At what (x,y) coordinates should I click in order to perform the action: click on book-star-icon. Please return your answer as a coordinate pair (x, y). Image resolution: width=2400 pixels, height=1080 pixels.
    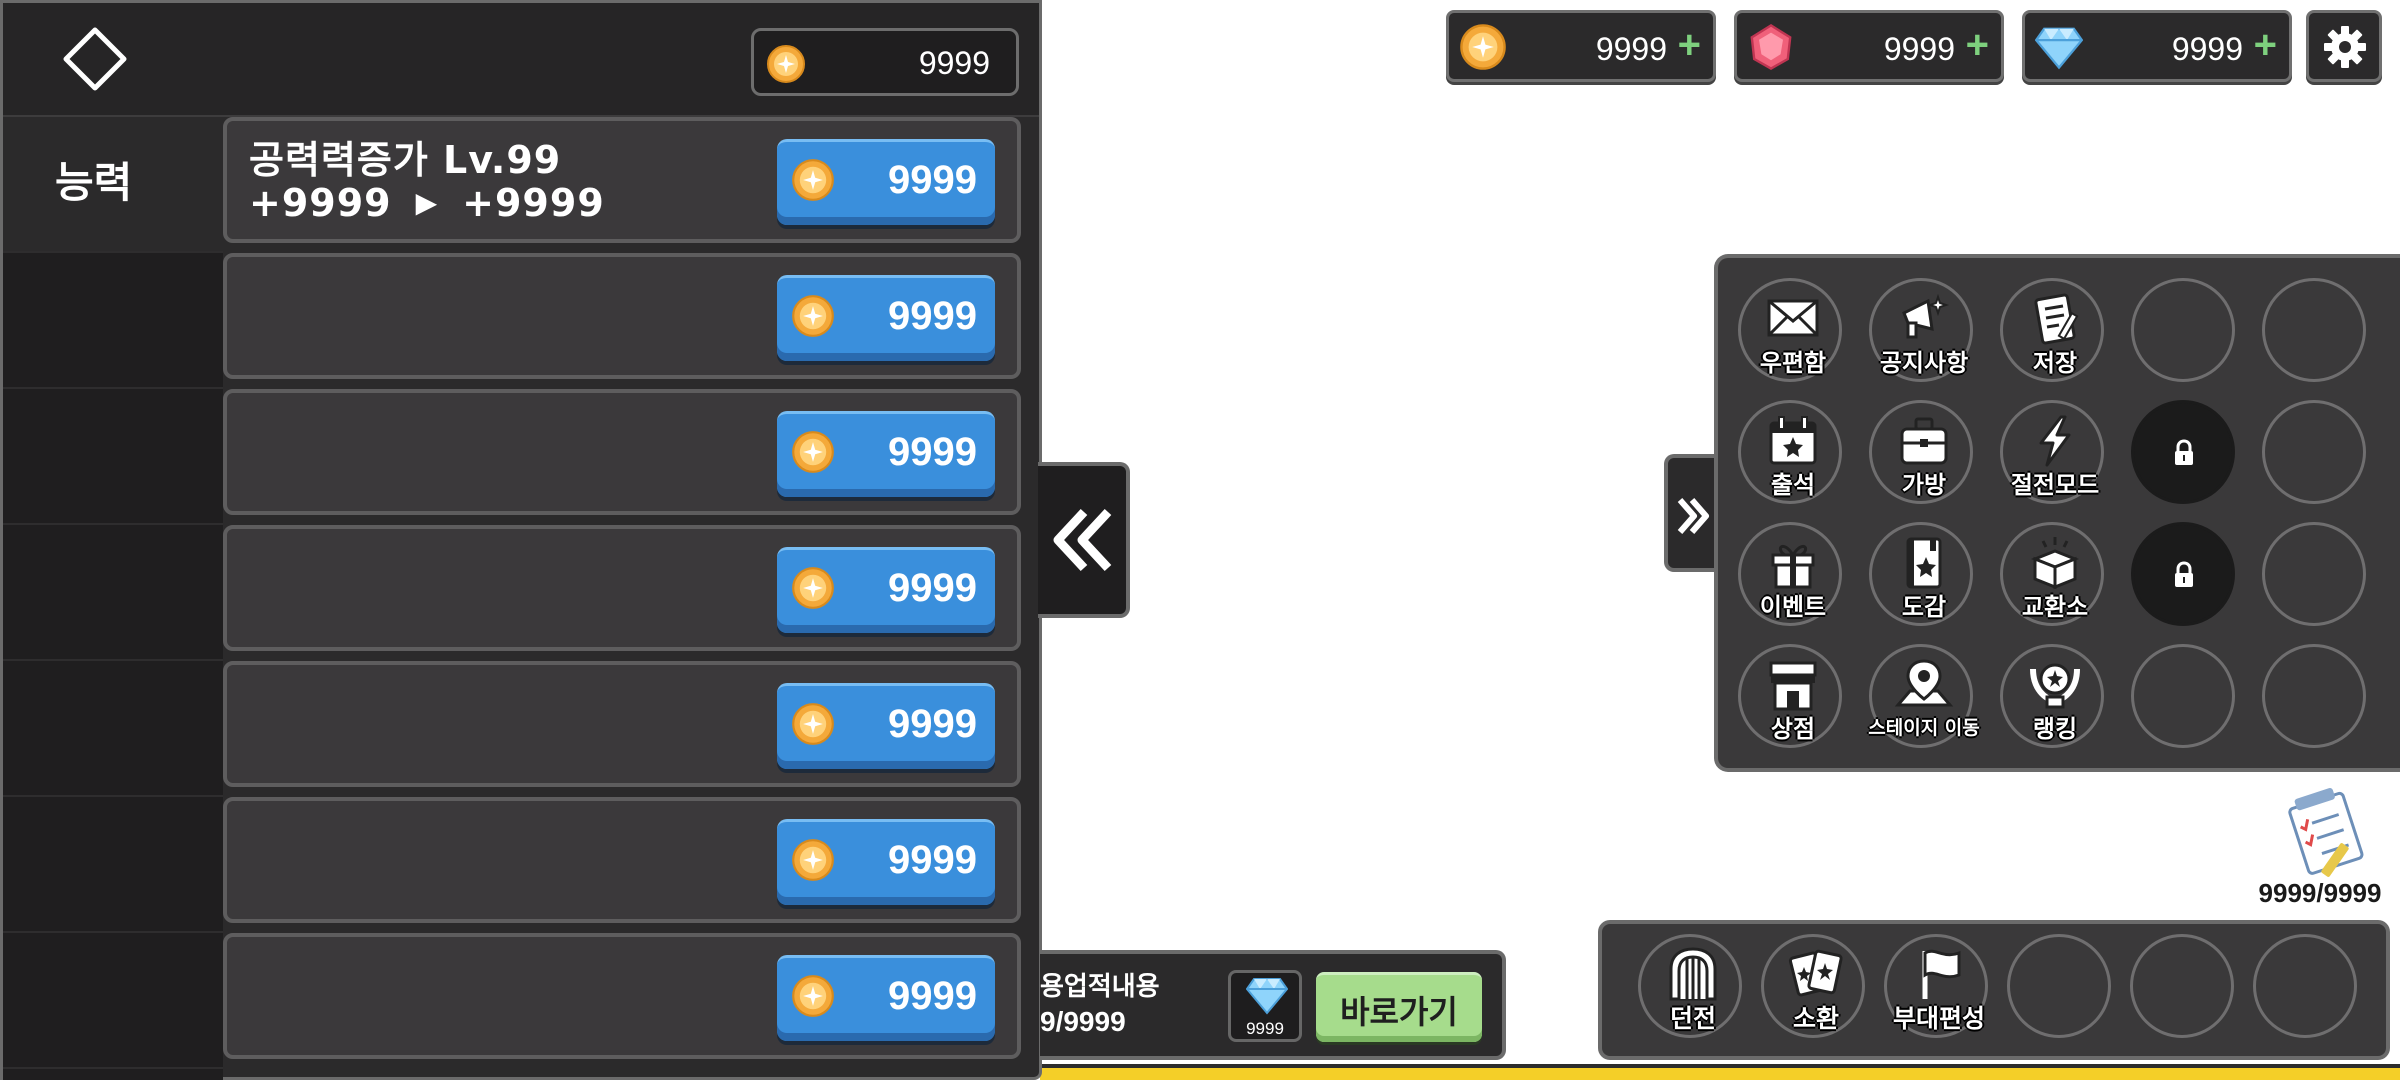
    Looking at the image, I should click on (1924, 563).